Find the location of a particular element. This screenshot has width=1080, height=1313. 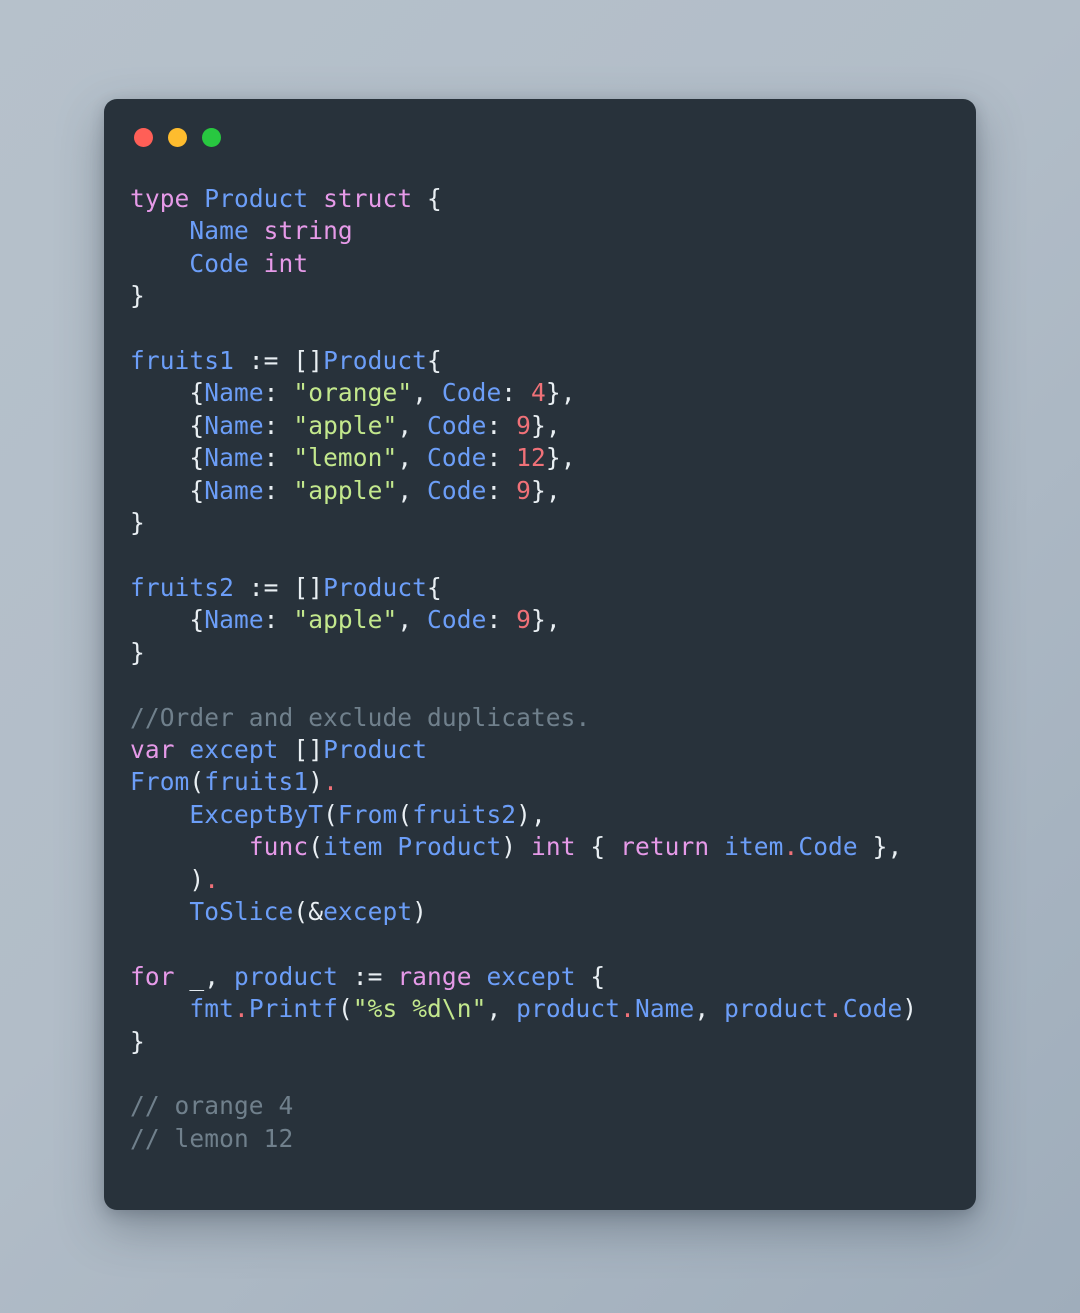

code-line: // orange 4 is located at coordinates (540, 1106).